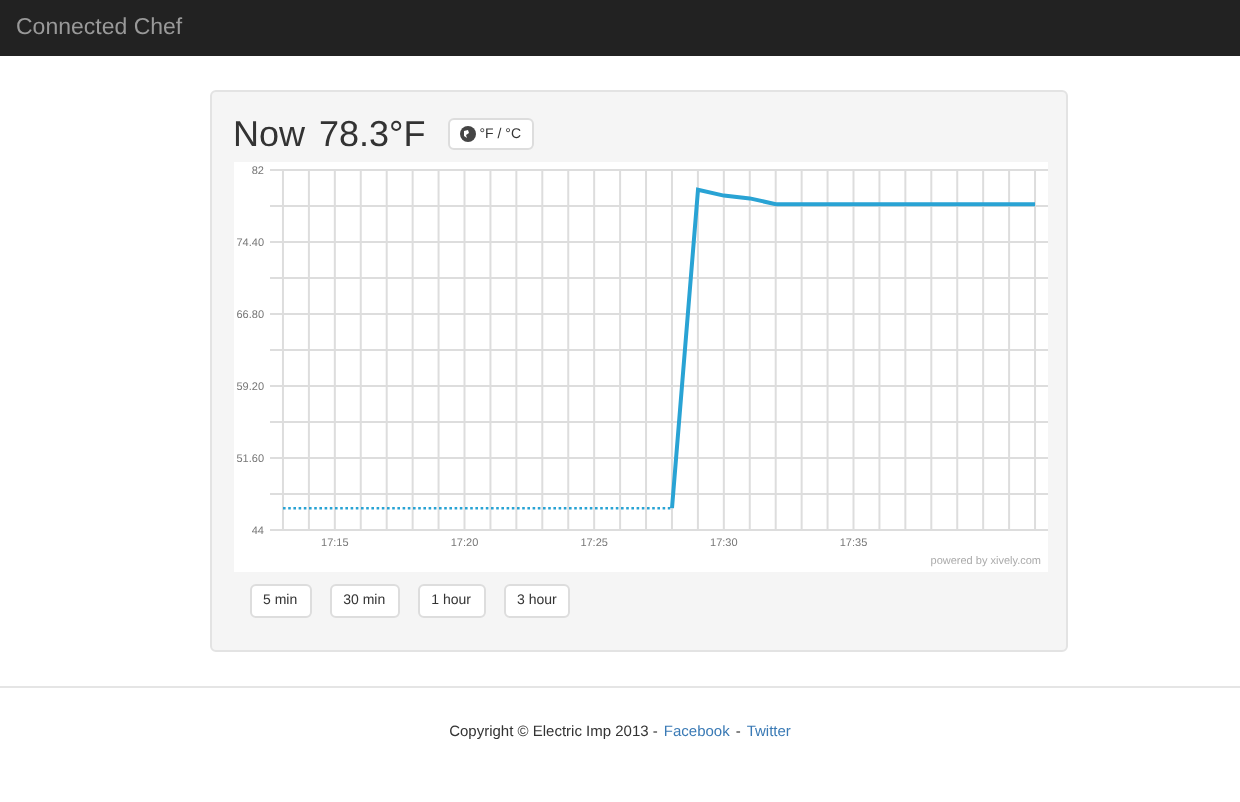 The image size is (1240, 802). Describe the element at coordinates (372, 134) in the screenshot. I see `temperature-value: 78.3°F` at that location.